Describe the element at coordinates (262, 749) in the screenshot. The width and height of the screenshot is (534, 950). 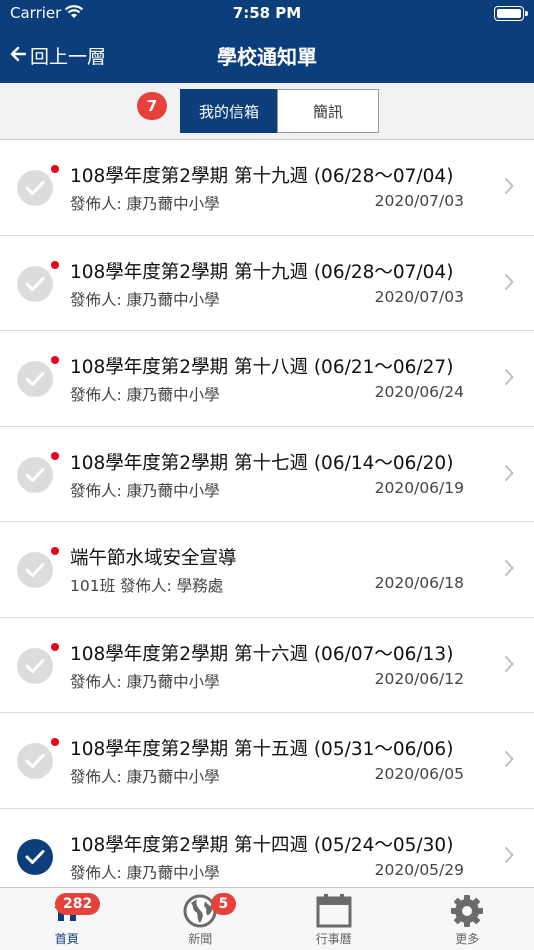
I see `message-title: 108學年度第2學期 第十五週 (05/31～06/06)` at that location.